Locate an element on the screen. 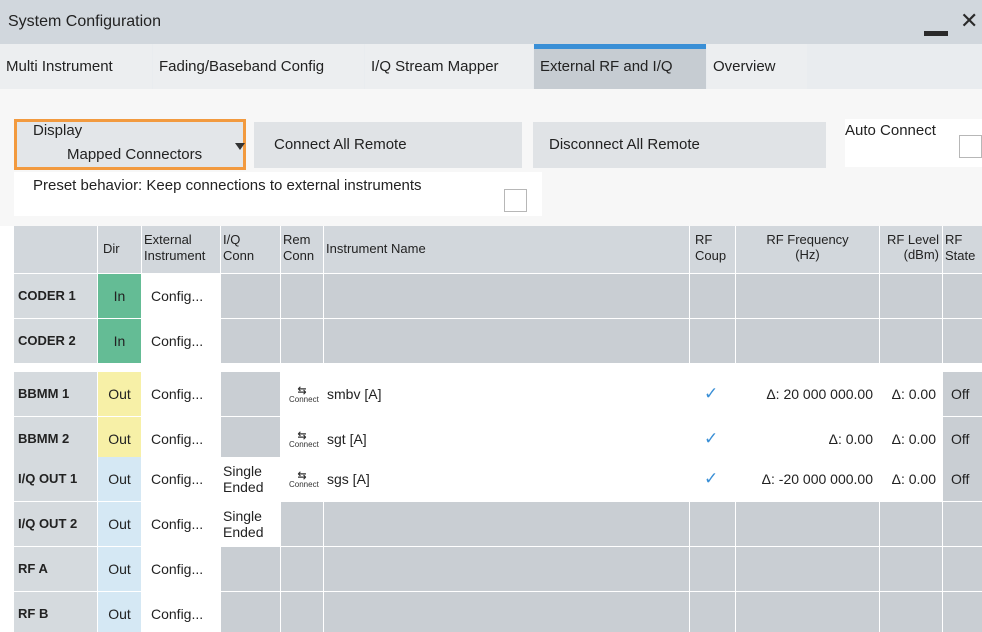 Image resolution: width=982 pixels, height=632 pixels. row-label: BBMM 1 is located at coordinates (55, 394).